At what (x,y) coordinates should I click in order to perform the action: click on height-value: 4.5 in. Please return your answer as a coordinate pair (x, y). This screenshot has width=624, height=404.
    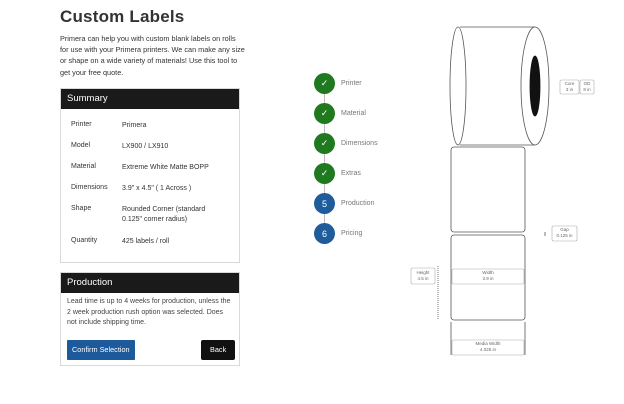
    Looking at the image, I should click on (423, 278).